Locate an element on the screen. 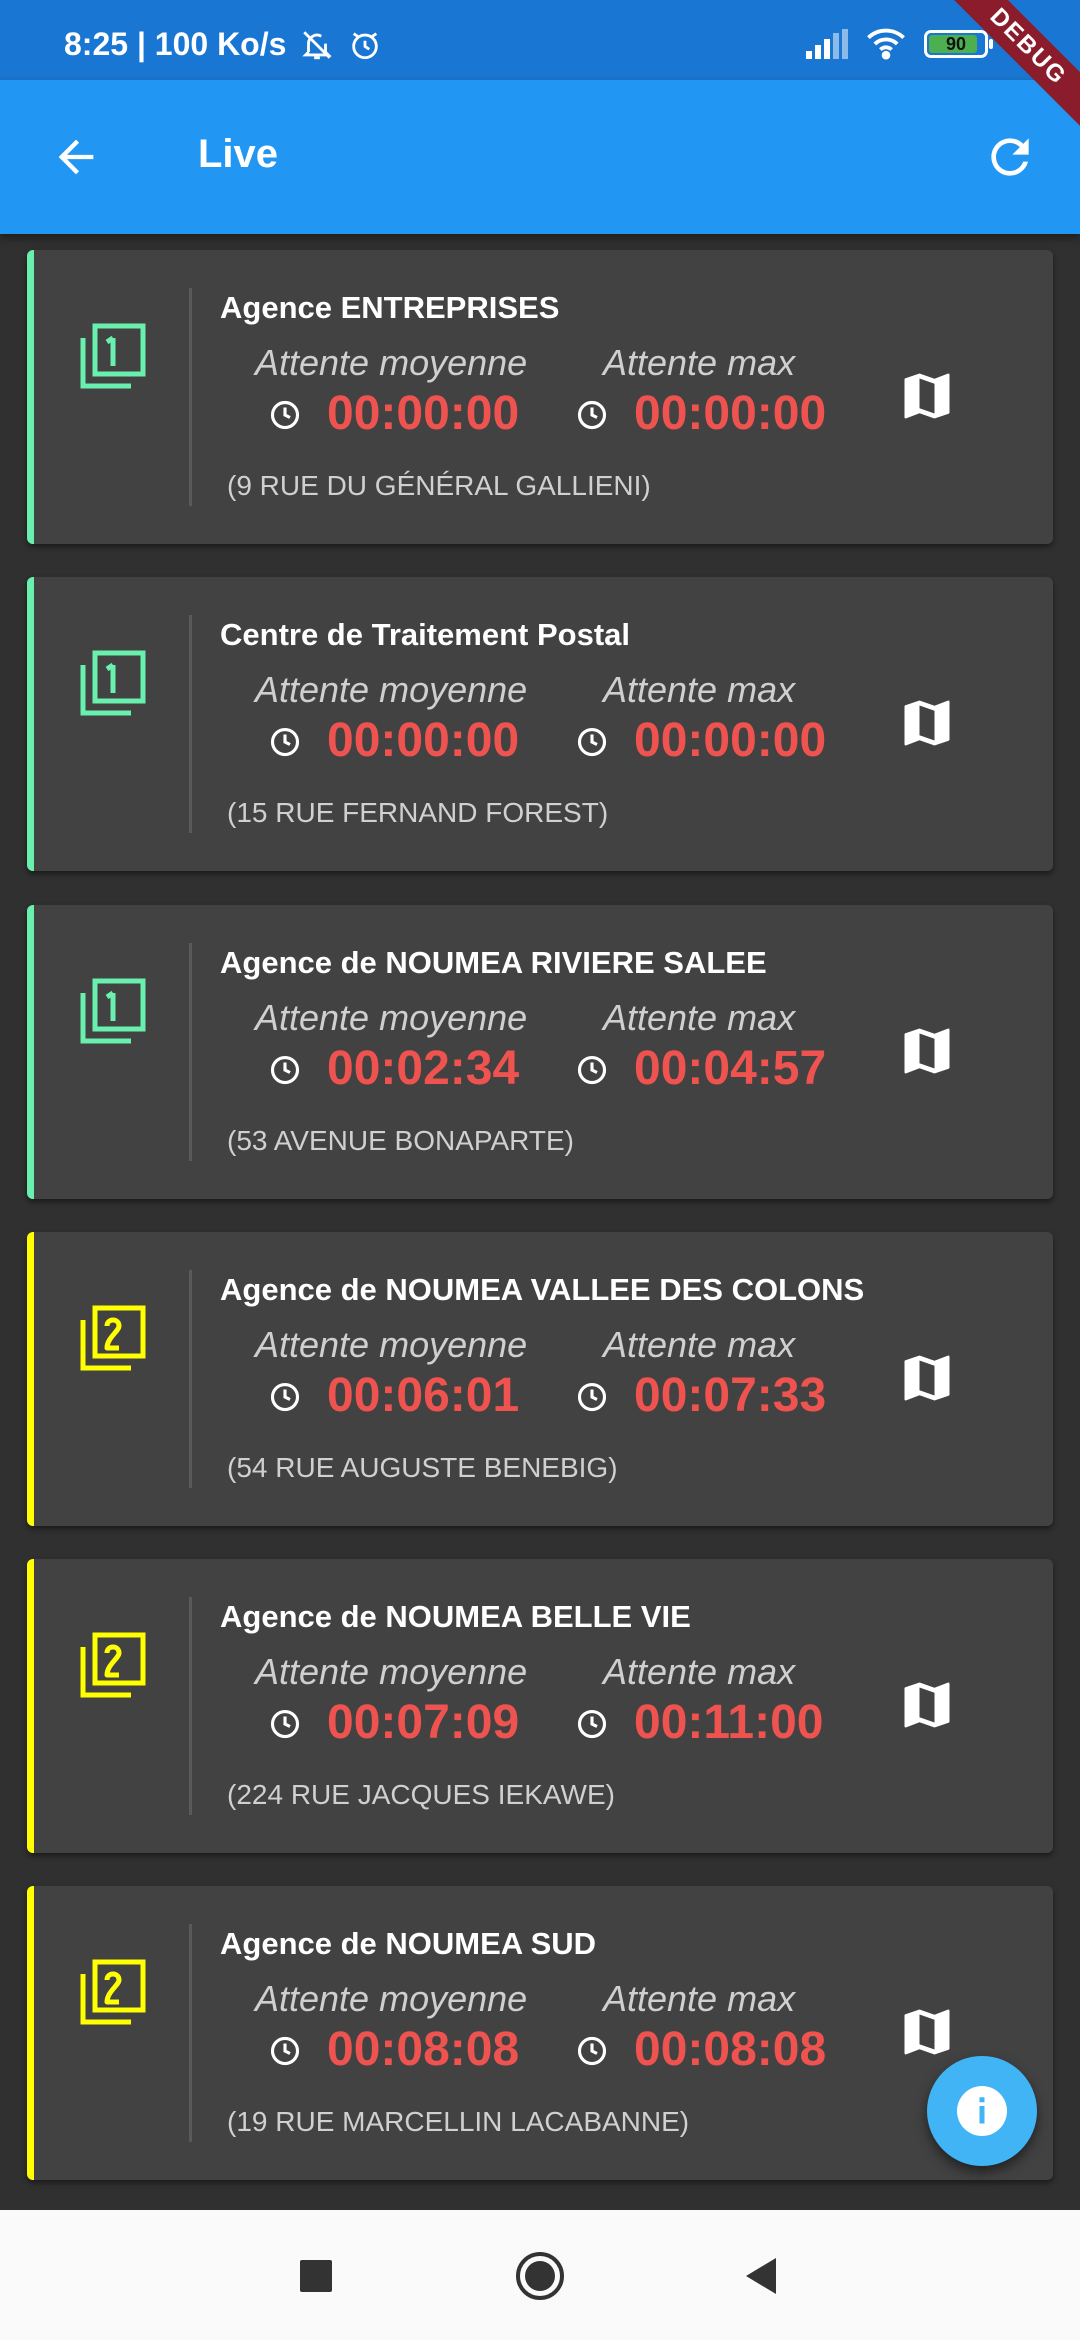  avg-wait-time: 00:02:34 is located at coordinates (423, 1068).